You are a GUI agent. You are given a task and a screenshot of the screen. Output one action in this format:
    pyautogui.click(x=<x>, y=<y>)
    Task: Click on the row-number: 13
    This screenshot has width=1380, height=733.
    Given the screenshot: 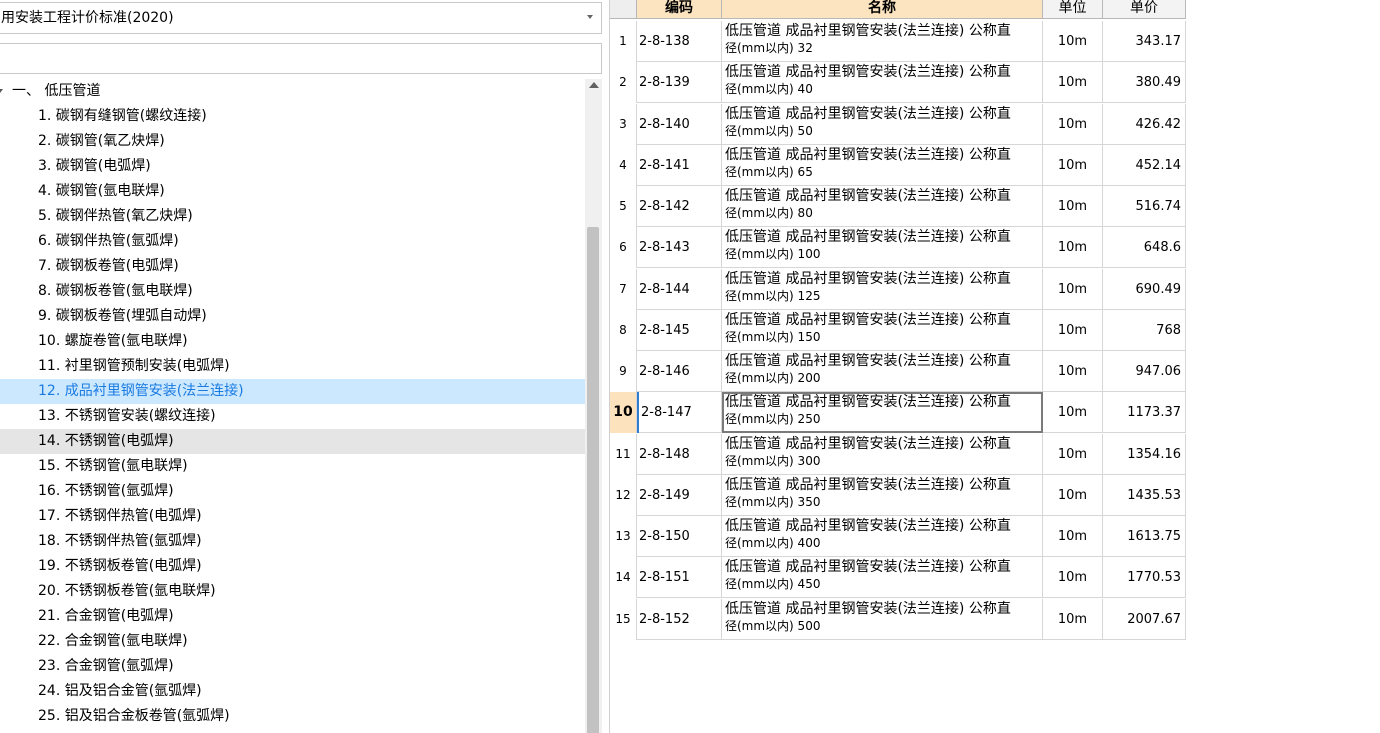 What is the action you would take?
    pyautogui.click(x=623, y=536)
    